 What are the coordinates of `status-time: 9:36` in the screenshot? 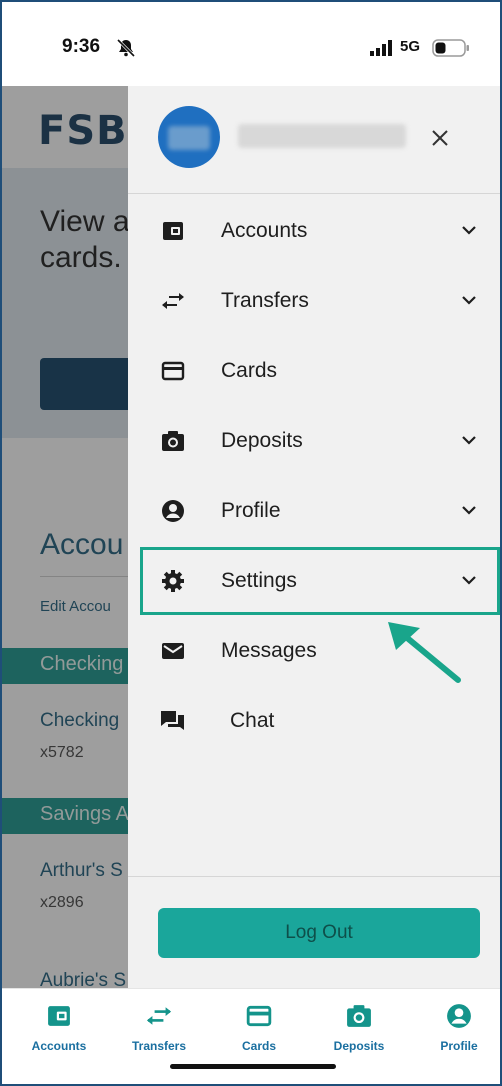 It's located at (81, 46).